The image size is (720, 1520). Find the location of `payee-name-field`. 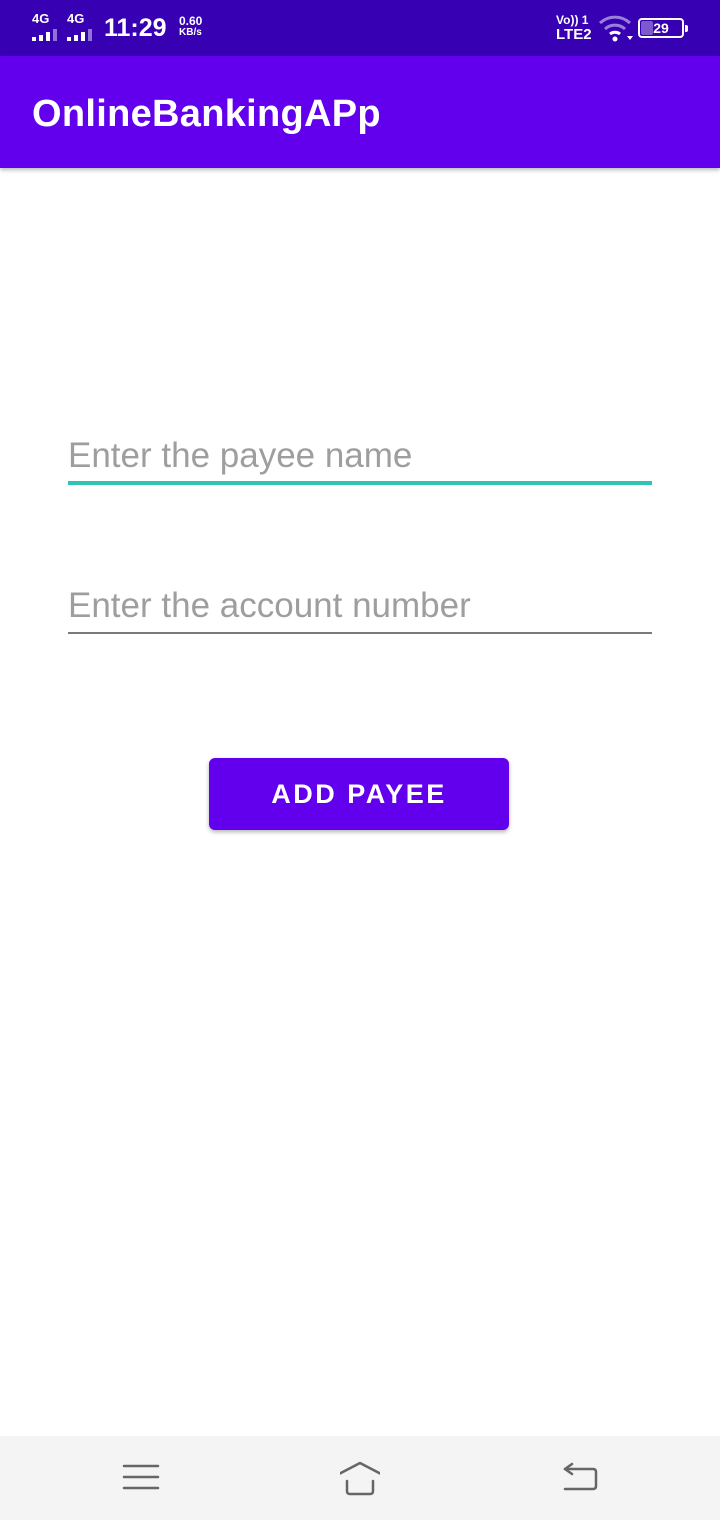

payee-name-field is located at coordinates (360, 460).